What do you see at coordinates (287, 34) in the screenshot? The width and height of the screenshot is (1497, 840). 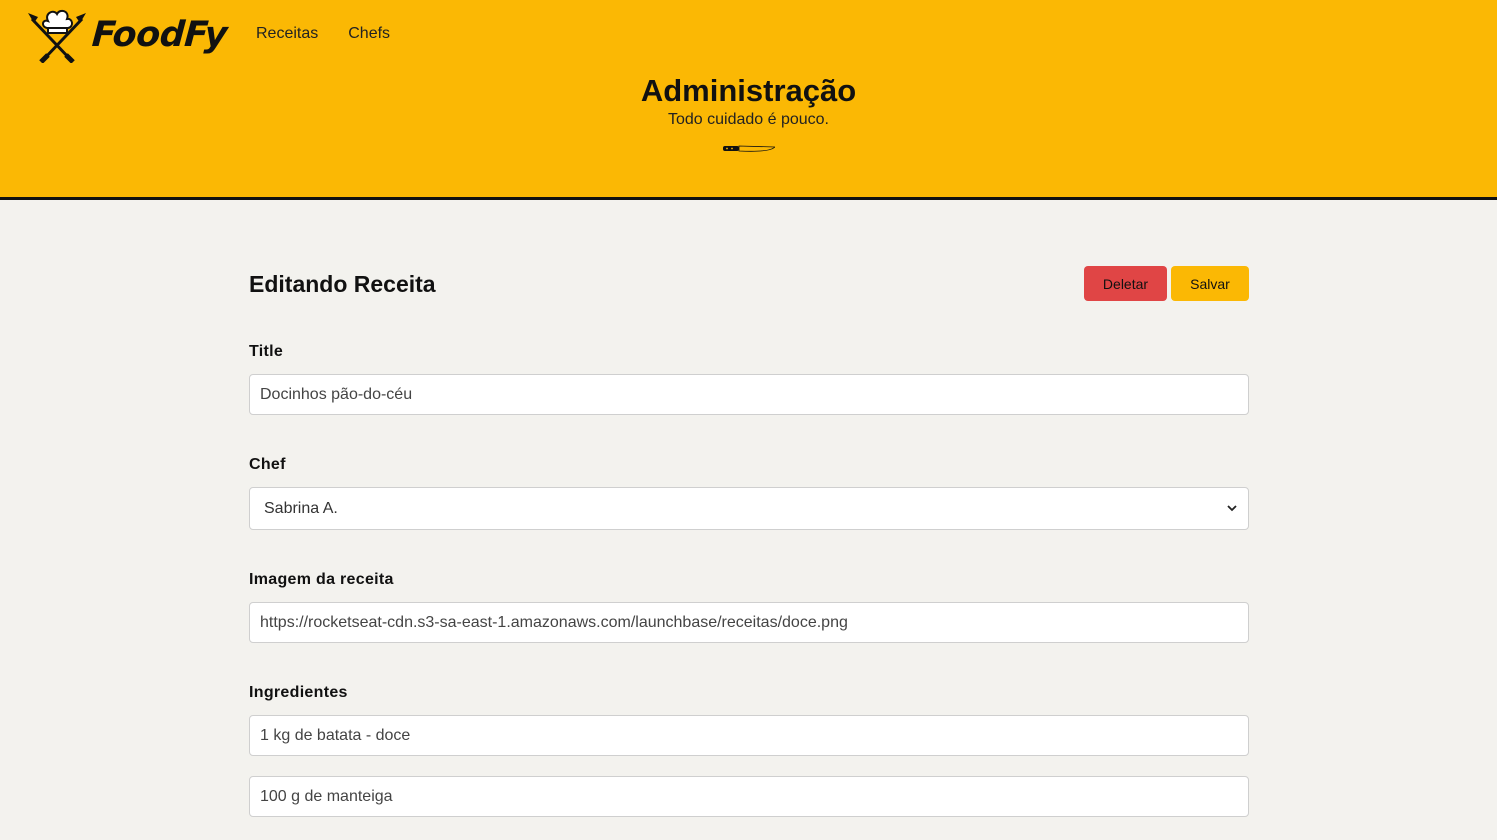 I see `nav-item-receitas: Receitas` at bounding box center [287, 34].